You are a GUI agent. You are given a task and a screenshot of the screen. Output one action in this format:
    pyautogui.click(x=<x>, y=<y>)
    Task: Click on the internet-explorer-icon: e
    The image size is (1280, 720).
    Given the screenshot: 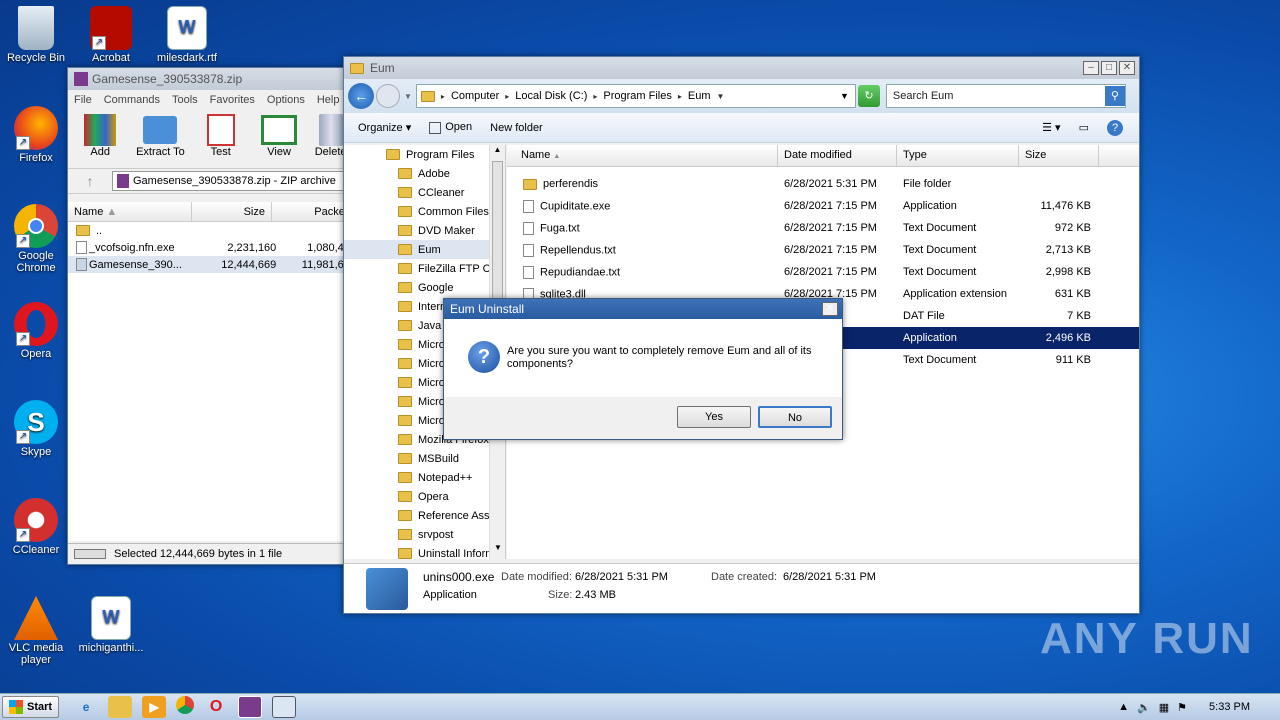 What is the action you would take?
    pyautogui.click(x=86, y=707)
    